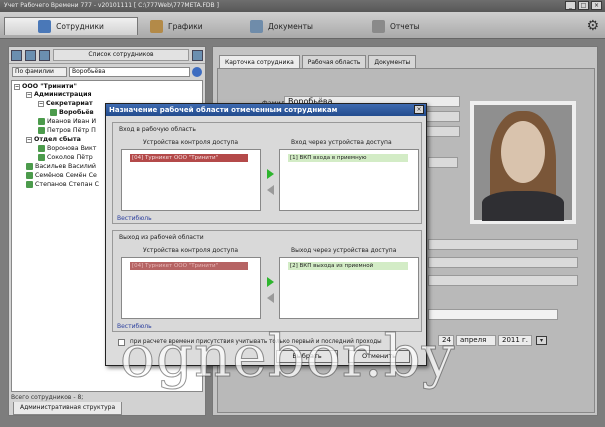 The image size is (605, 427). I want to click on calendar-icon: ▾, so click(541, 340).